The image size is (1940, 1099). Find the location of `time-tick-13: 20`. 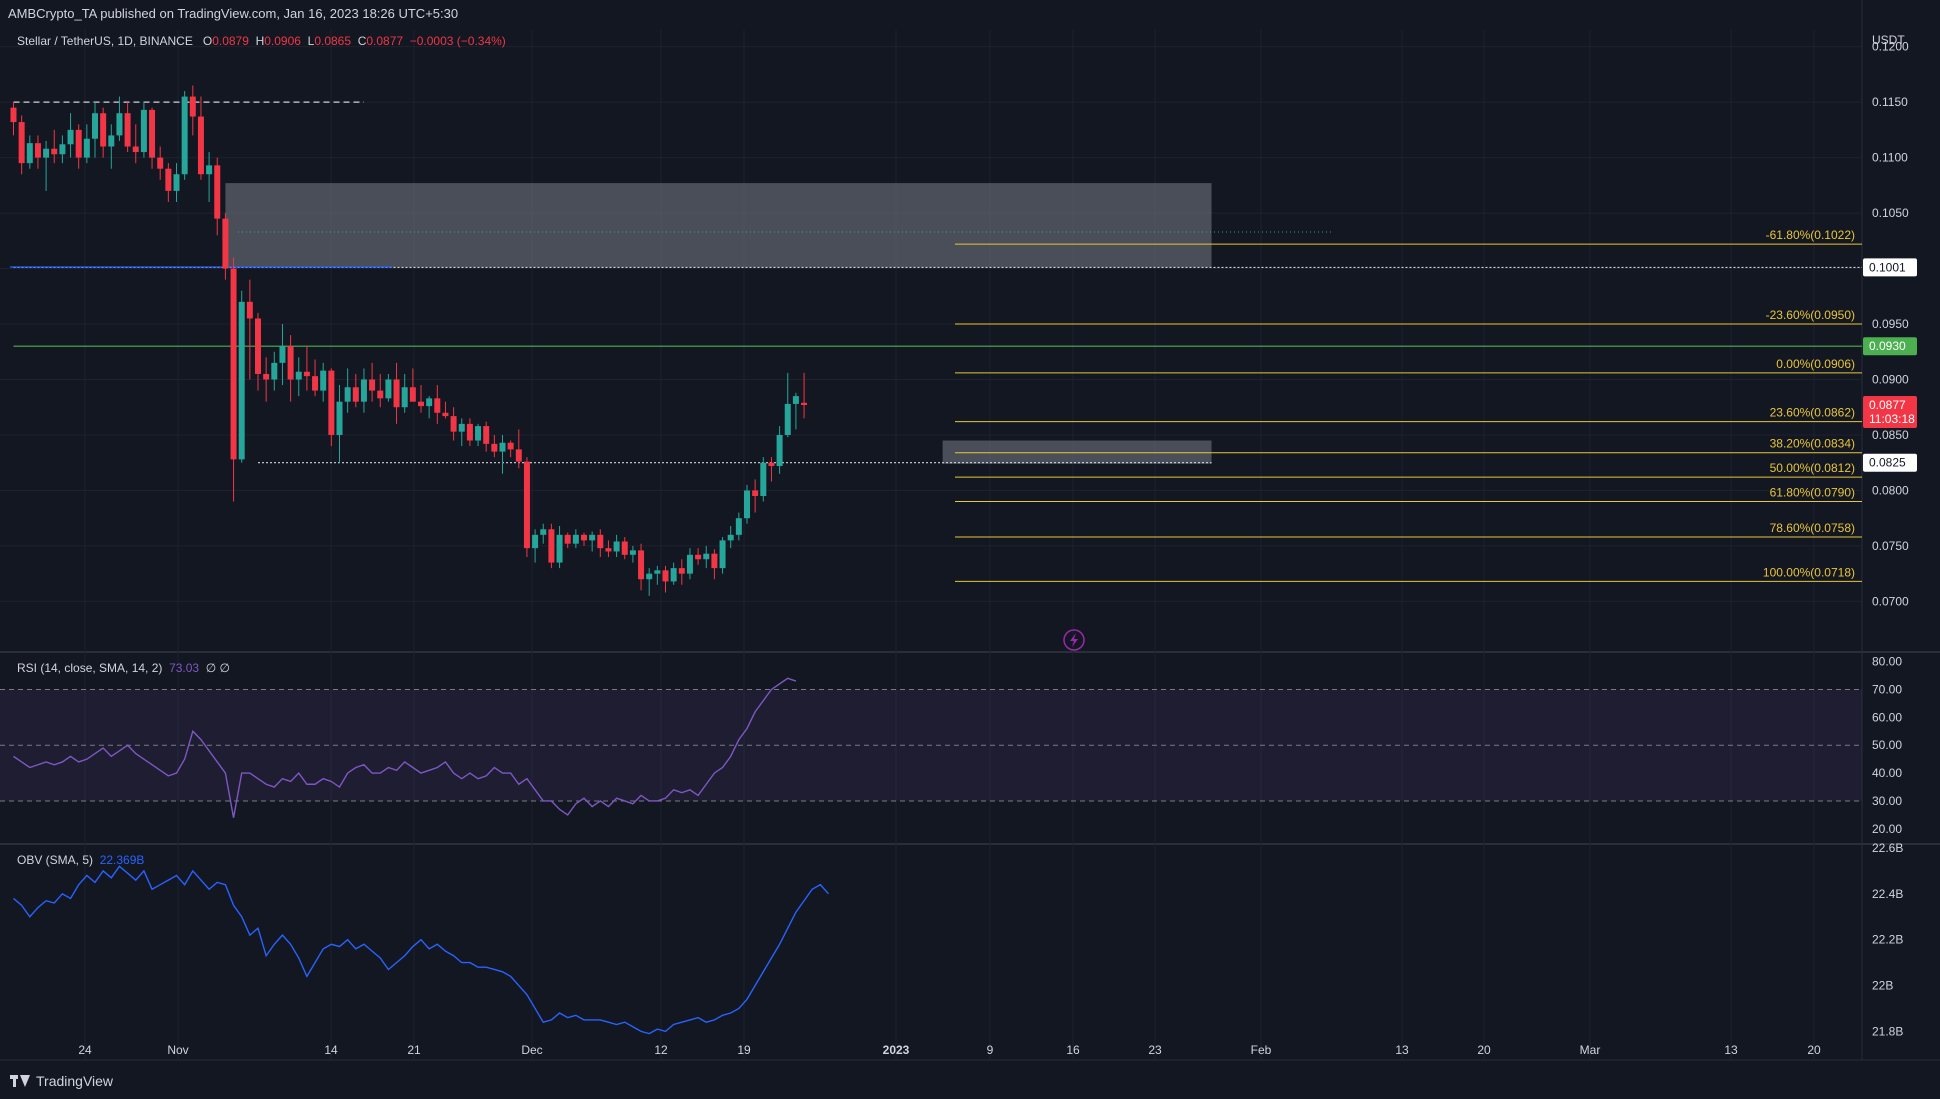

time-tick-13: 20 is located at coordinates (1484, 1050).